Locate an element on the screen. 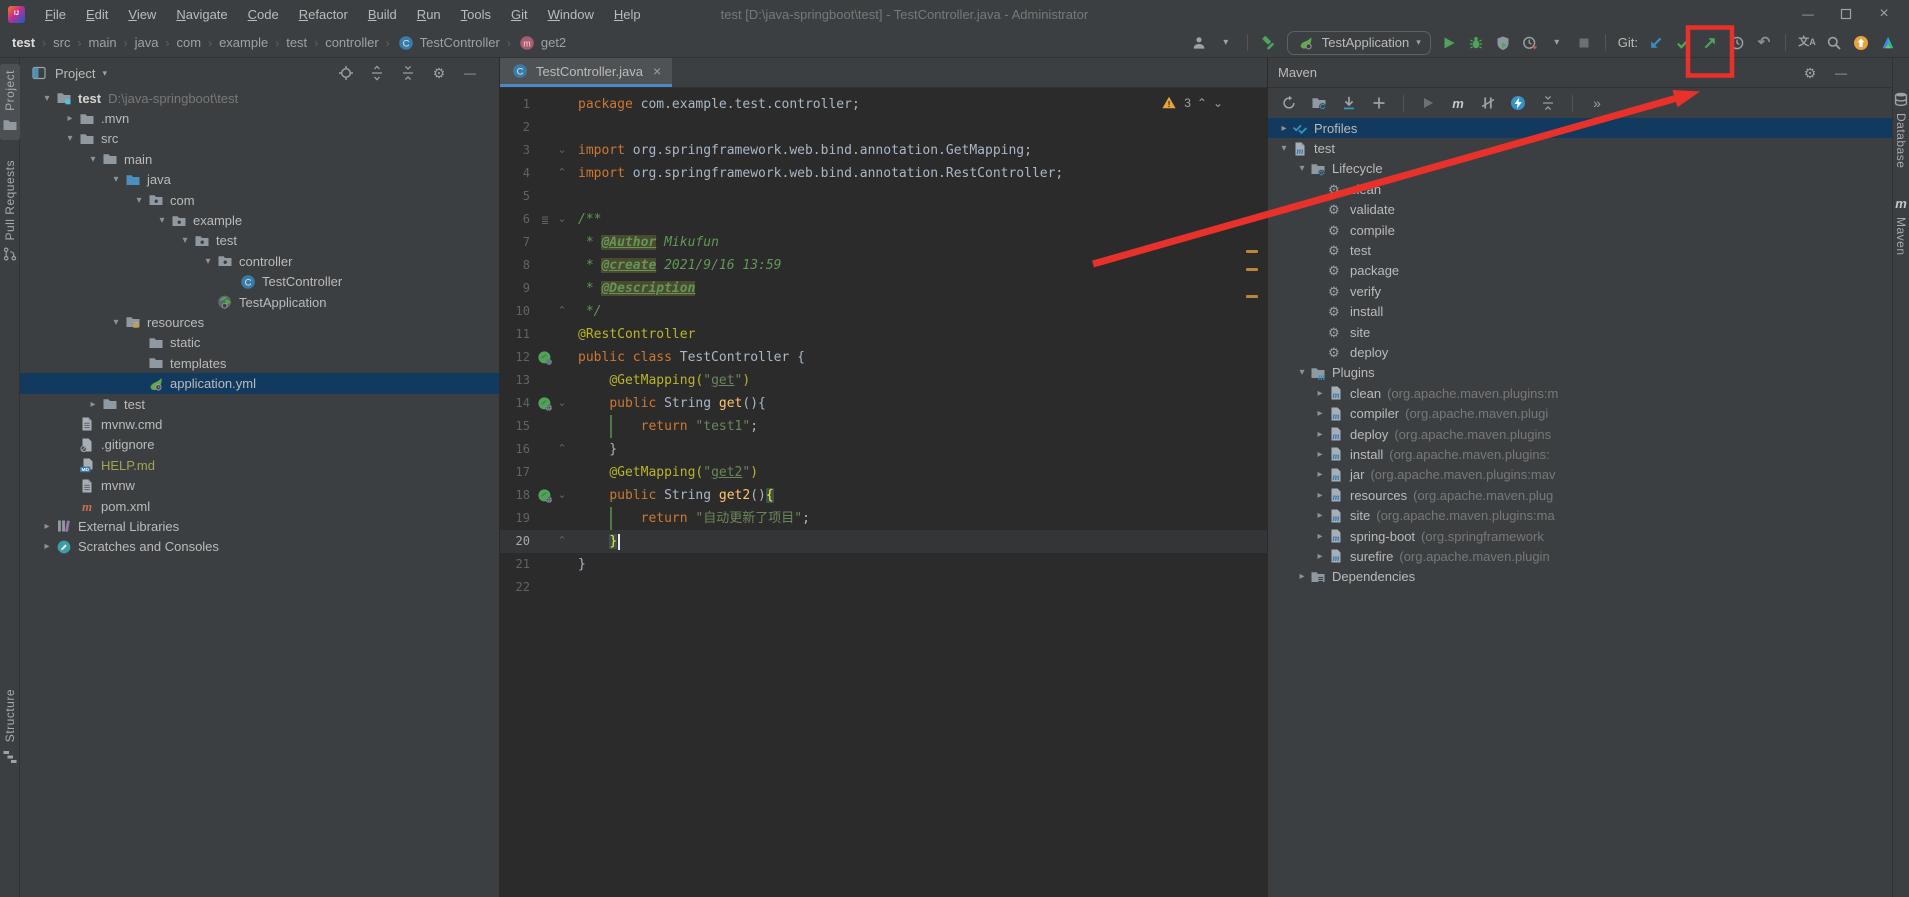 This screenshot has width=1909, height=897. project-item-controller: ▾ controller is located at coordinates (259, 261).